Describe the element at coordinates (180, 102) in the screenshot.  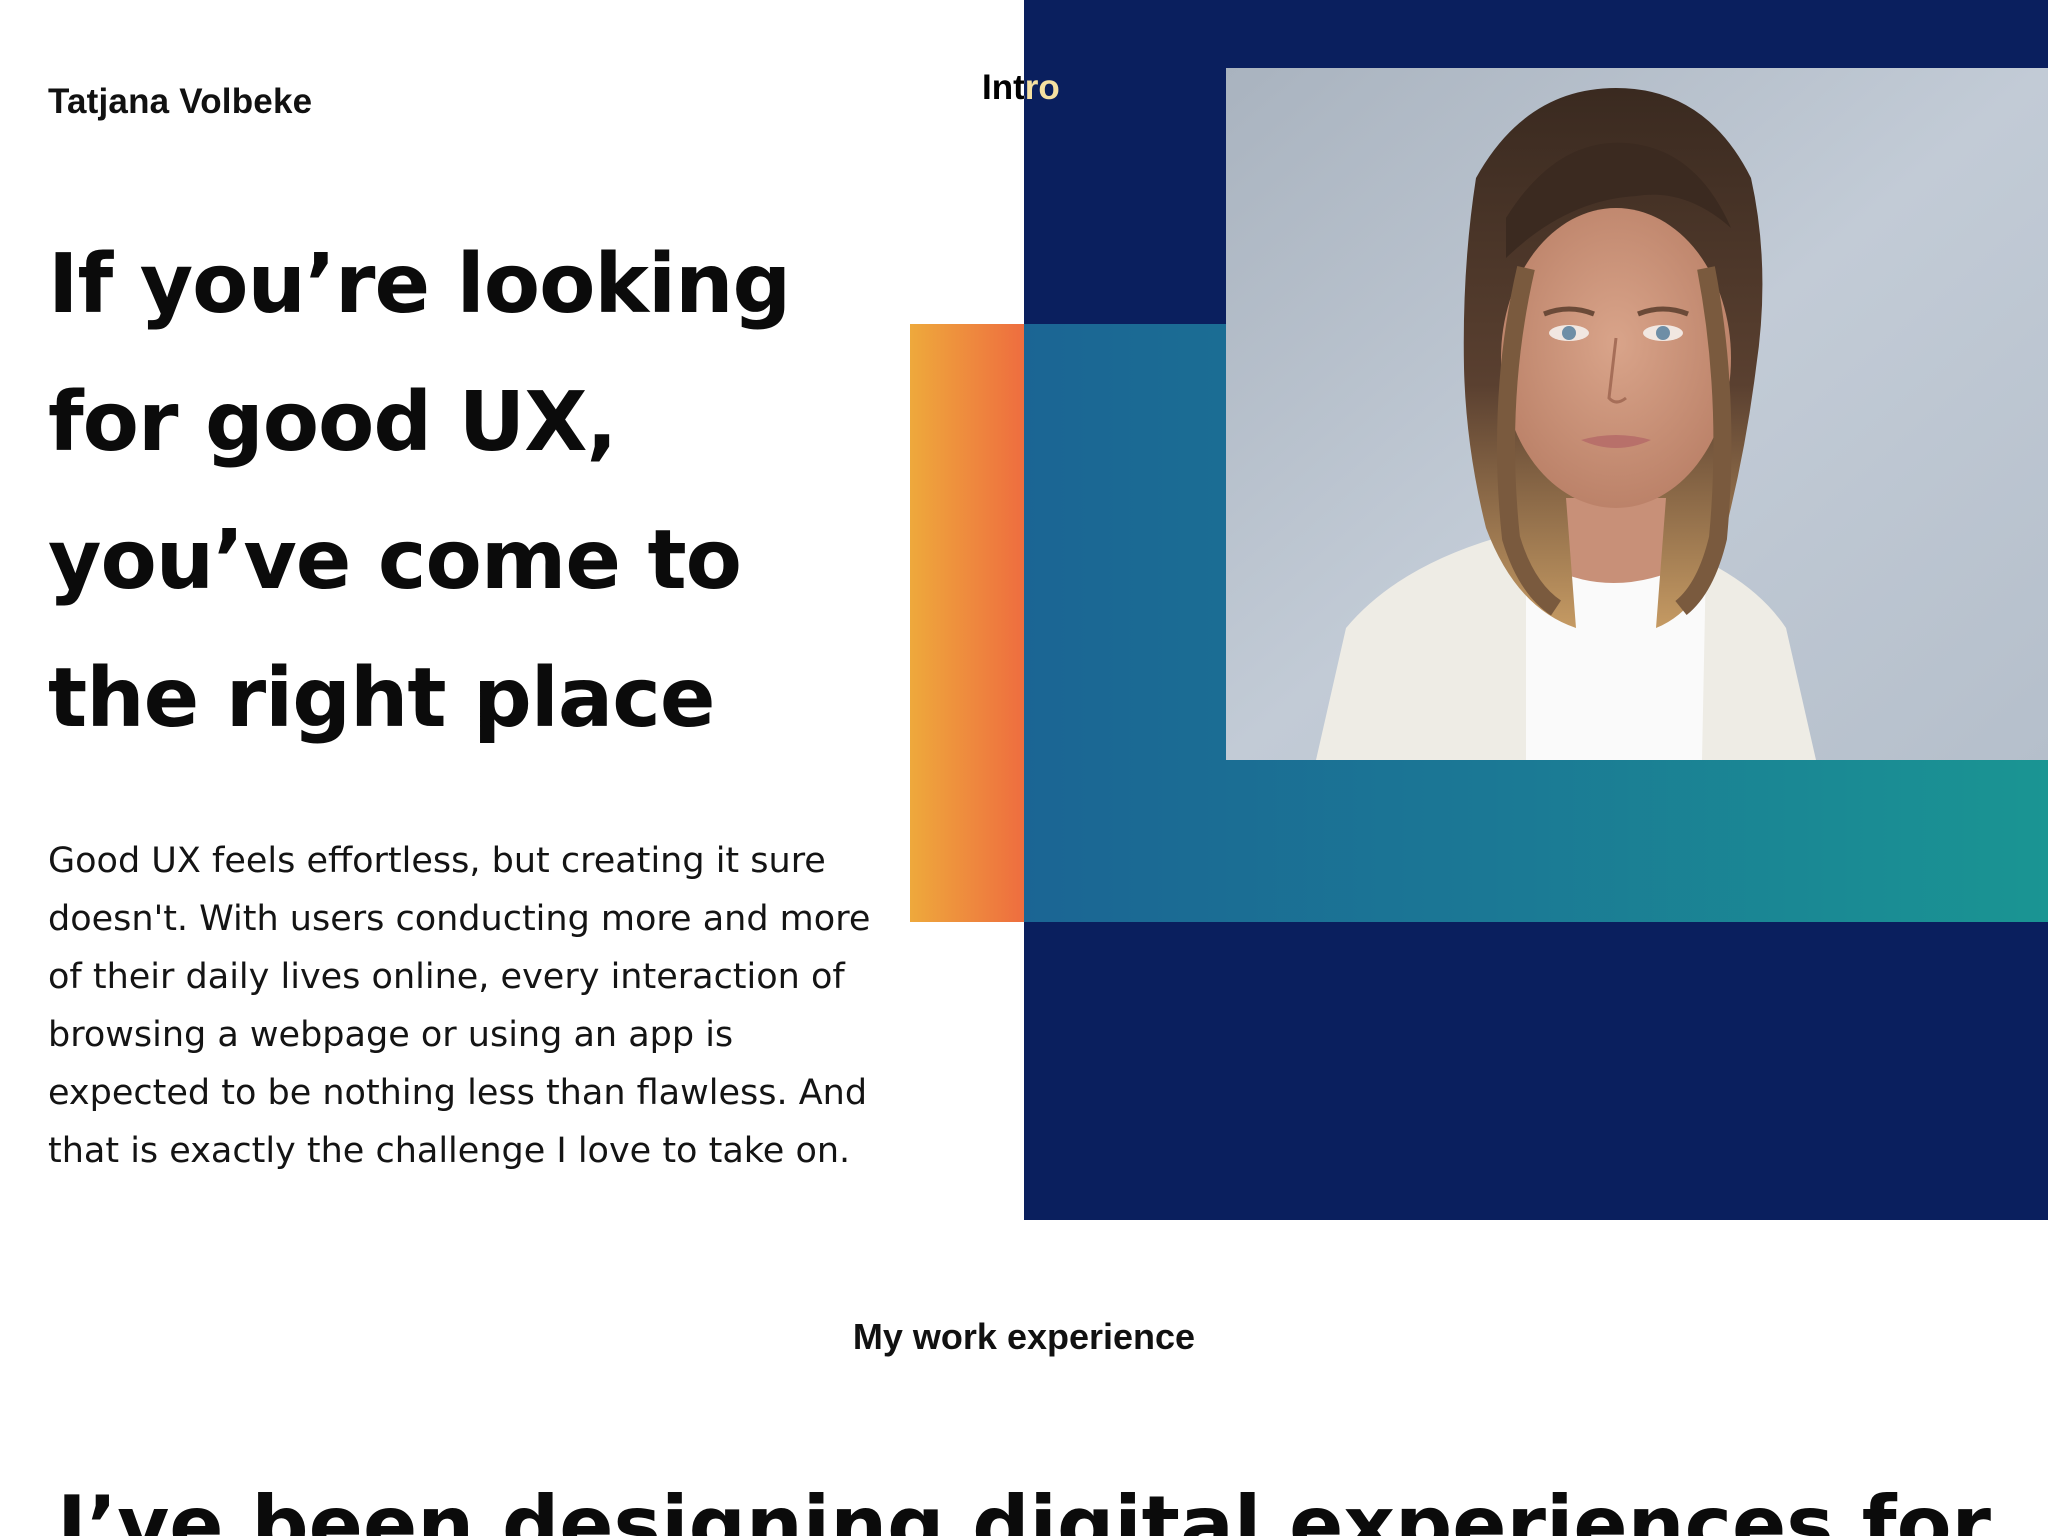
I see `brand-name: Tatjana Volbeke` at that location.